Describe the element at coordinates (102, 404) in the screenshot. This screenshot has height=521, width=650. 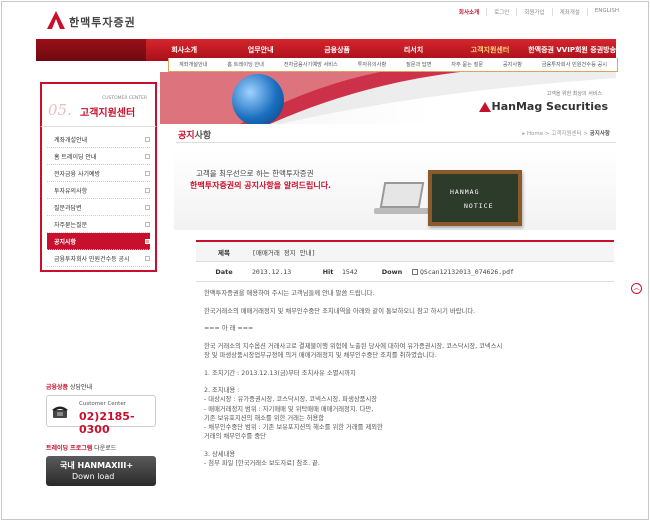
I see `customer-center-label: Customer Center` at that location.